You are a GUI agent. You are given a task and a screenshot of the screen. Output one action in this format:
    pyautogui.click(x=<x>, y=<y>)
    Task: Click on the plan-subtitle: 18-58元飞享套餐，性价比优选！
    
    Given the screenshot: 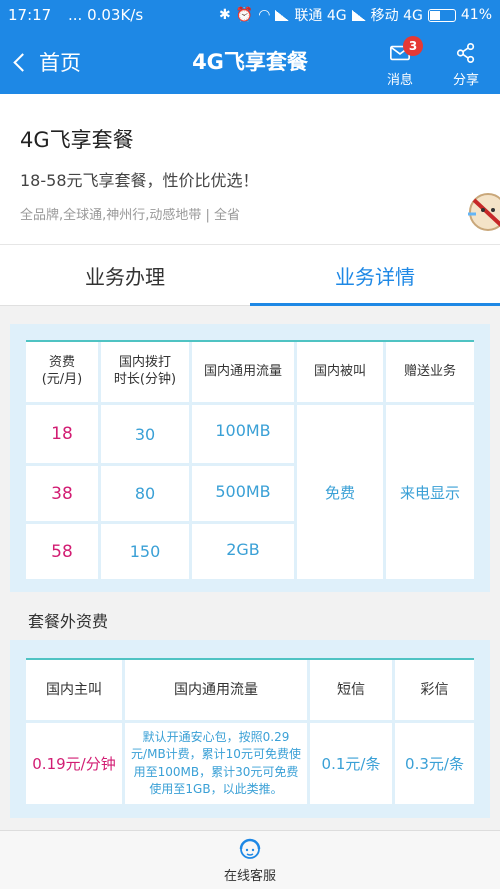 What is the action you would take?
    pyautogui.click(x=139, y=180)
    